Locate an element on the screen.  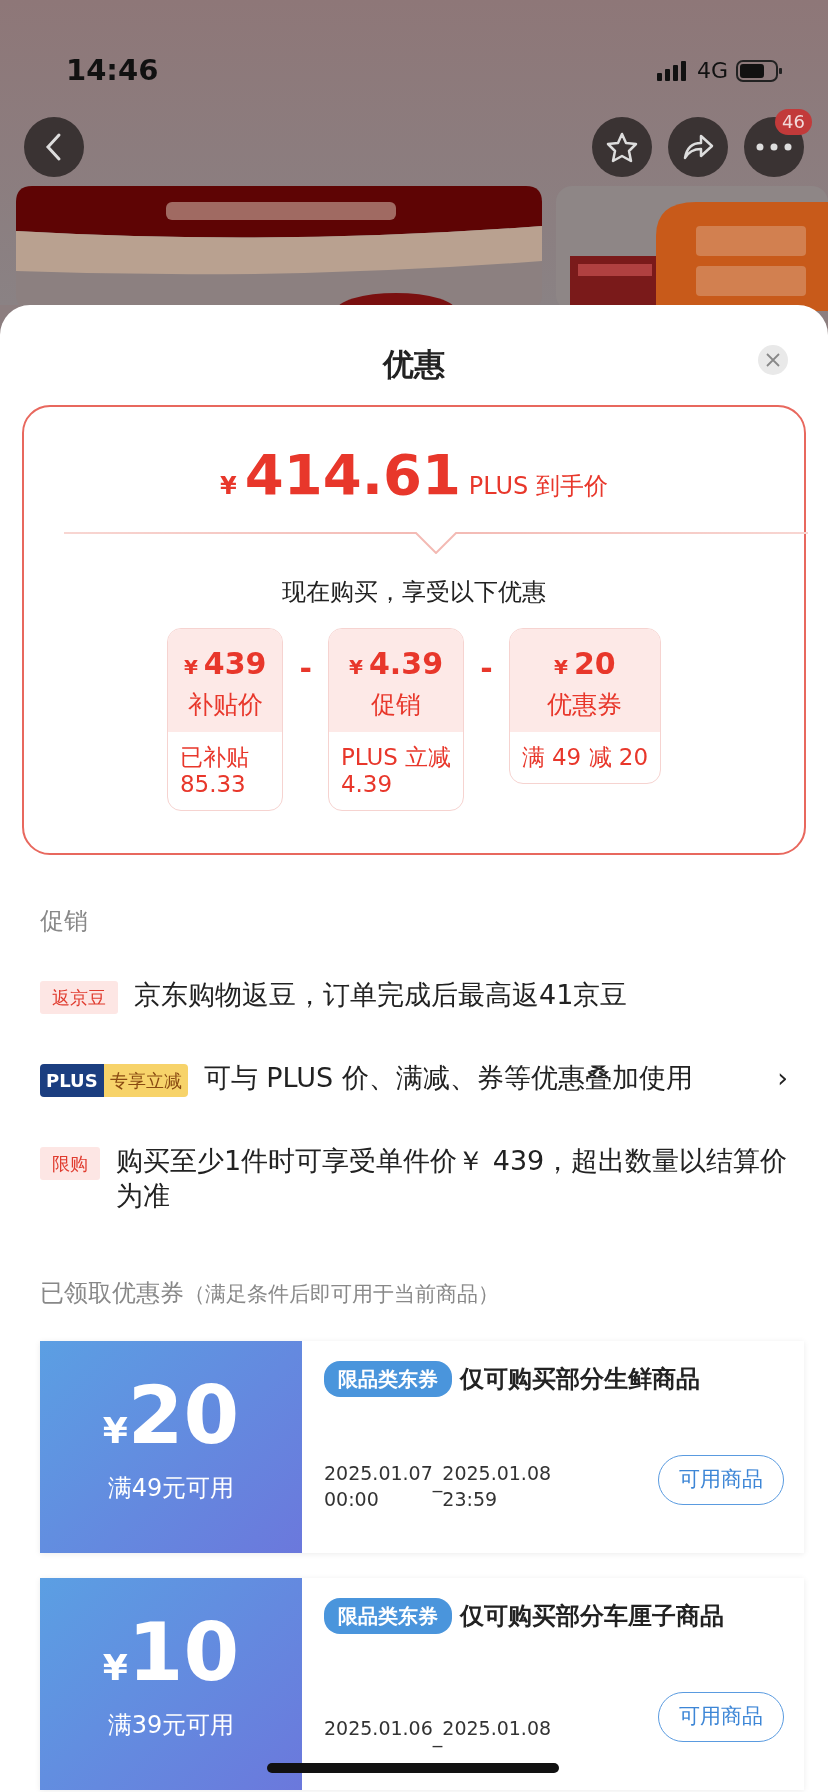
sheet-title: 优惠 is located at coordinates (413, 364).